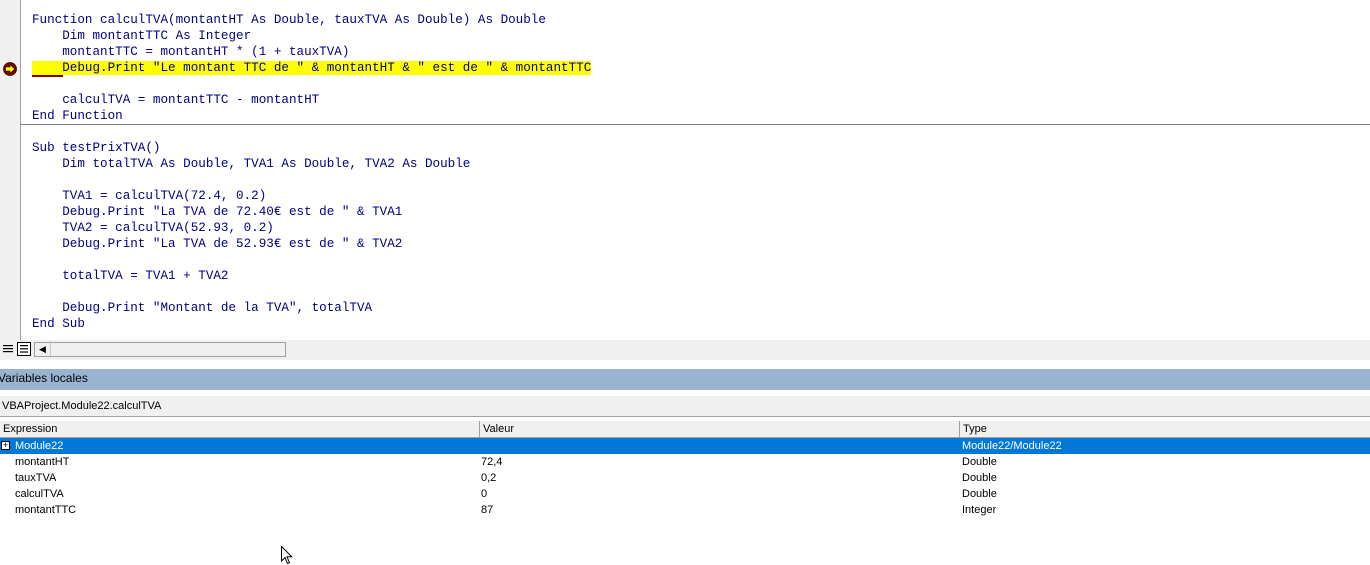 This screenshot has width=1370, height=565. Describe the element at coordinates (24, 349) in the screenshot. I see `full-module-view-icon` at that location.